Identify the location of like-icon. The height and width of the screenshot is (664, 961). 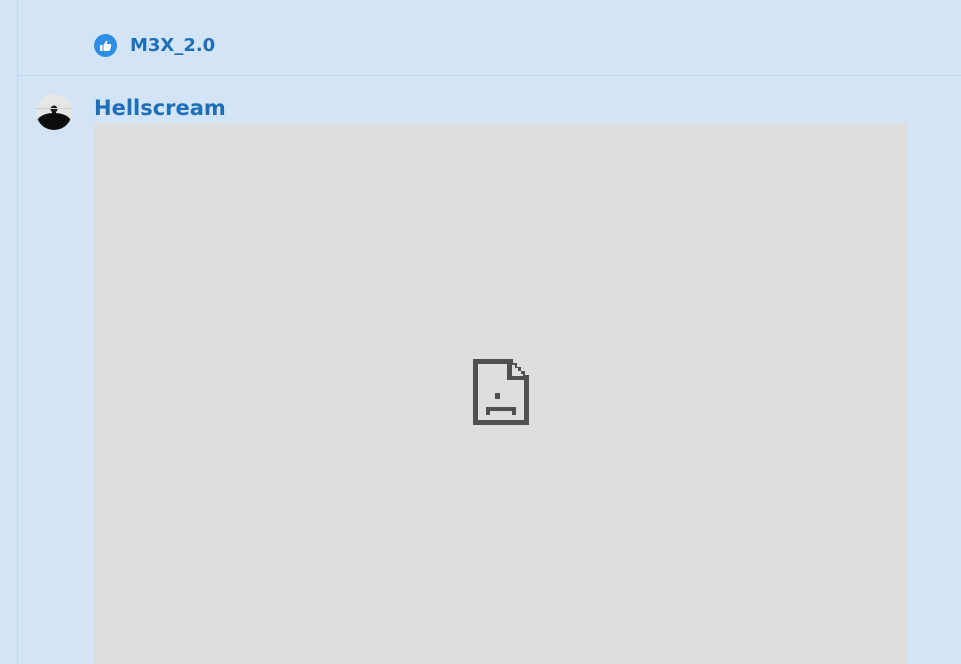
(105, 45).